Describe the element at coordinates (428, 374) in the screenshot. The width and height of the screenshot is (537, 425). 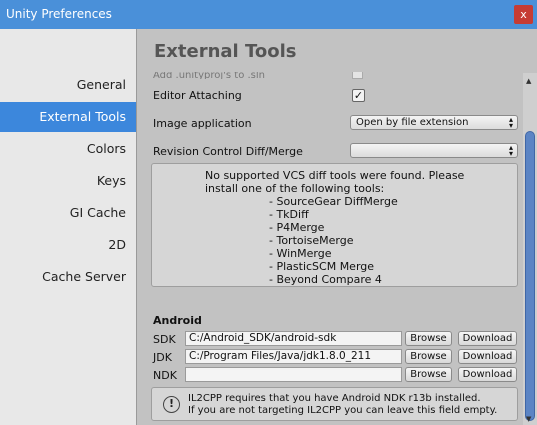
I see `ndk-browse-button: Browse` at that location.